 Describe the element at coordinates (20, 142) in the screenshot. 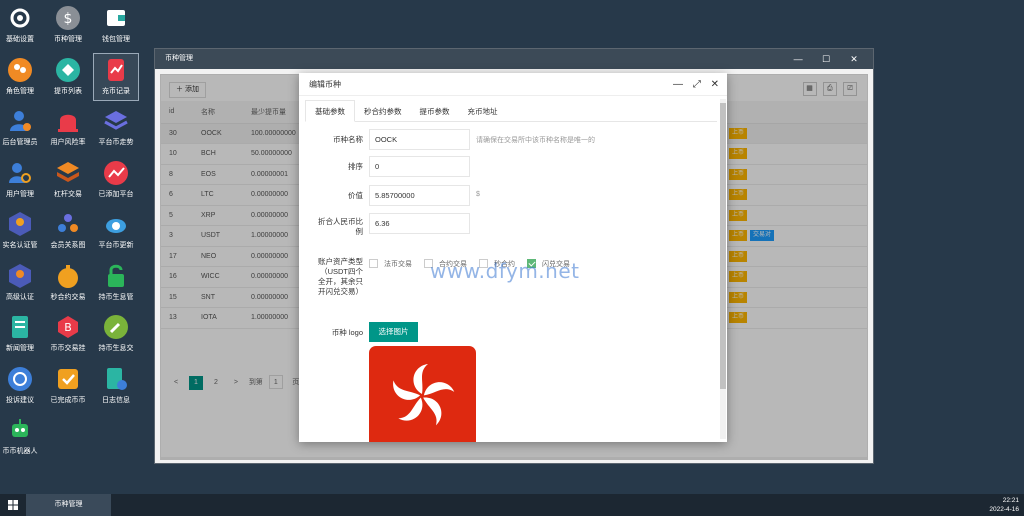

I see `desktop-icon-label: 后台管理员` at that location.